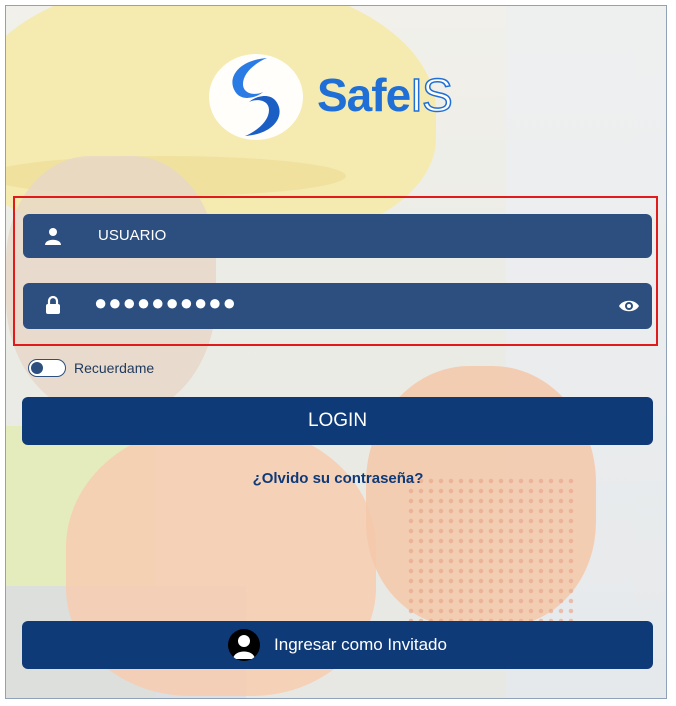 The height and width of the screenshot is (706, 676). What do you see at coordinates (53, 236) in the screenshot?
I see `user-icon` at bounding box center [53, 236].